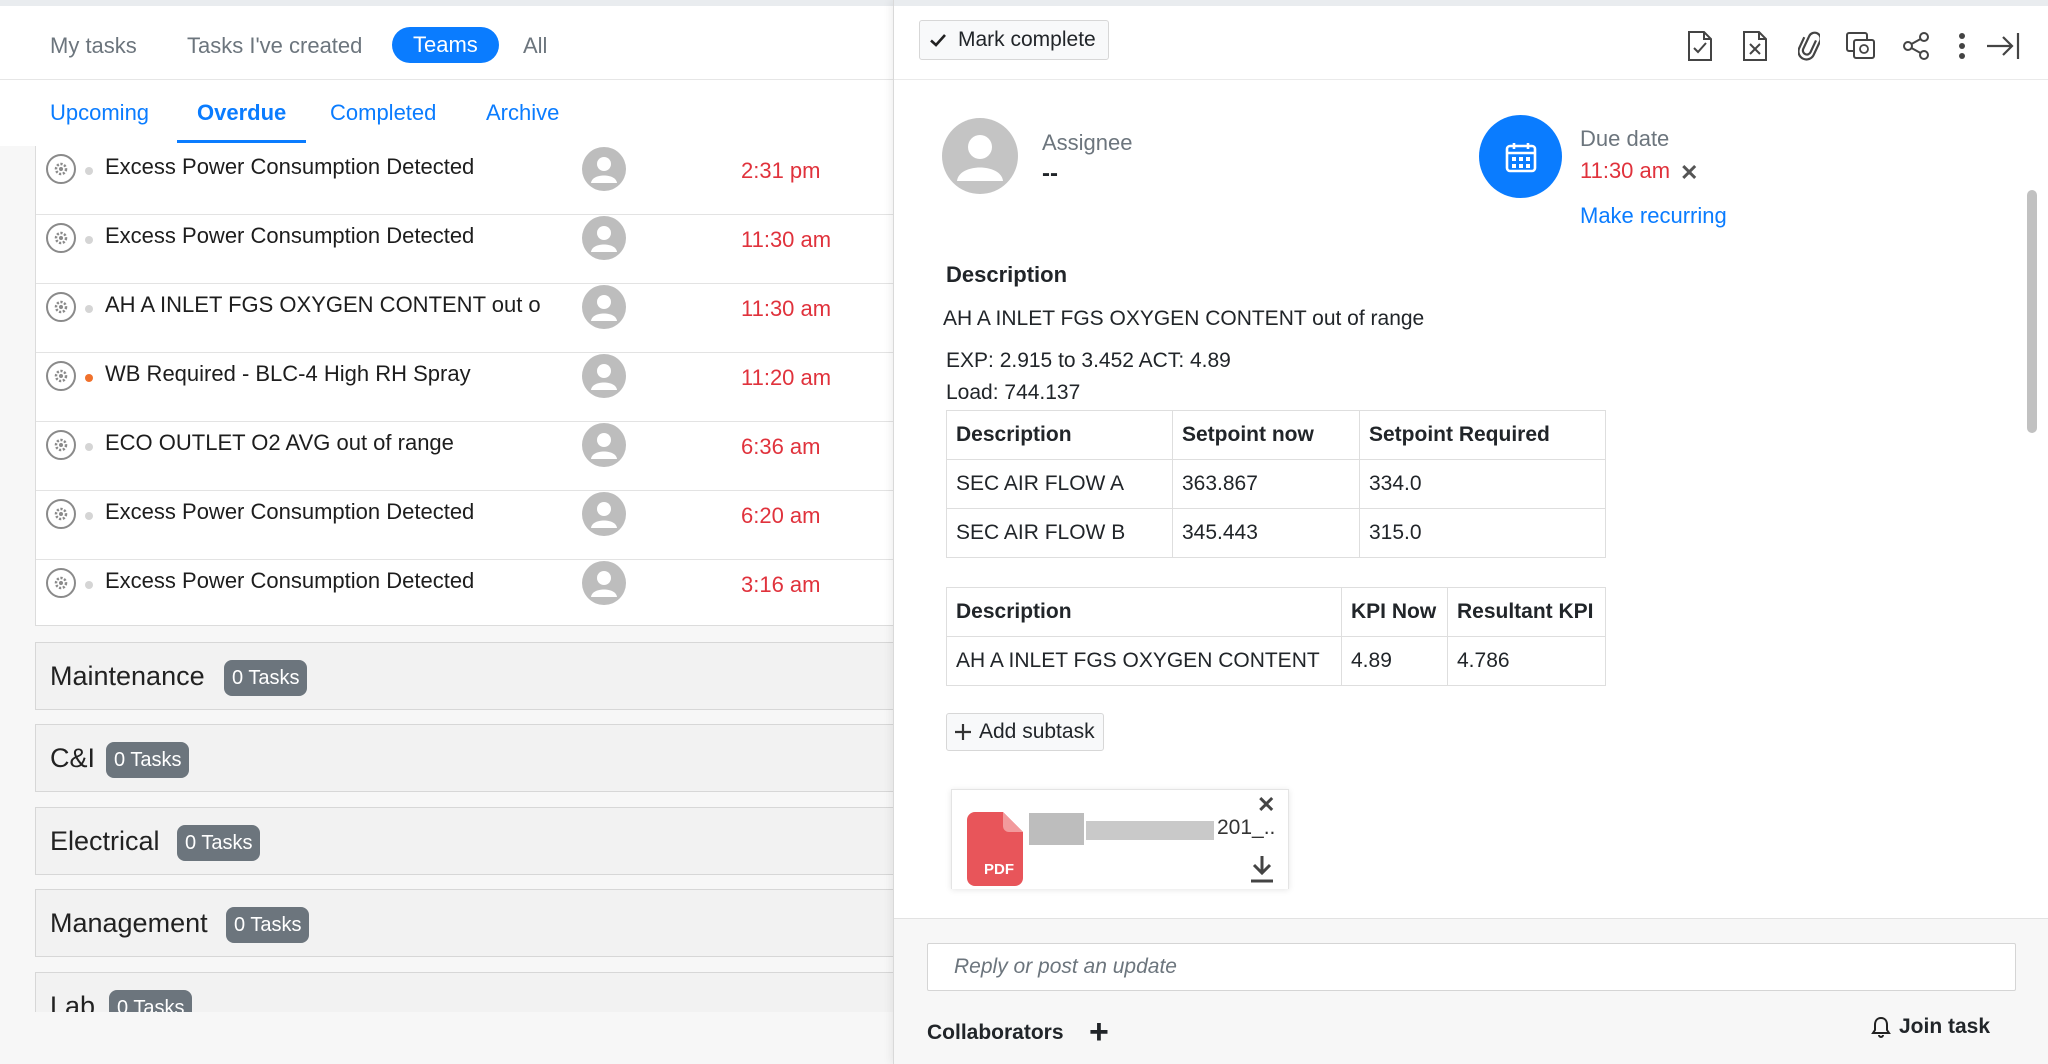 The image size is (2048, 1064). What do you see at coordinates (1916, 46) in the screenshot?
I see `share-icon` at bounding box center [1916, 46].